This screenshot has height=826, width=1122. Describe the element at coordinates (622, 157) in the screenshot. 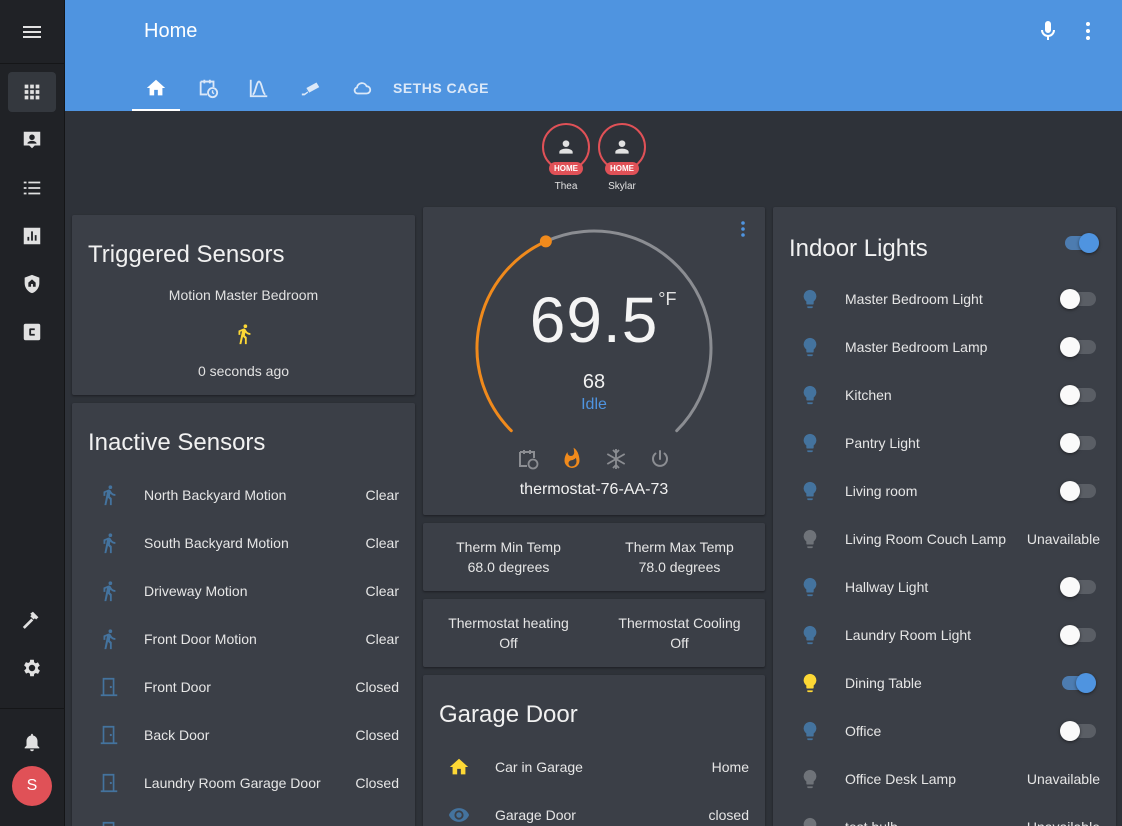

I see `person-badge-skylar: HOME Skylar` at that location.